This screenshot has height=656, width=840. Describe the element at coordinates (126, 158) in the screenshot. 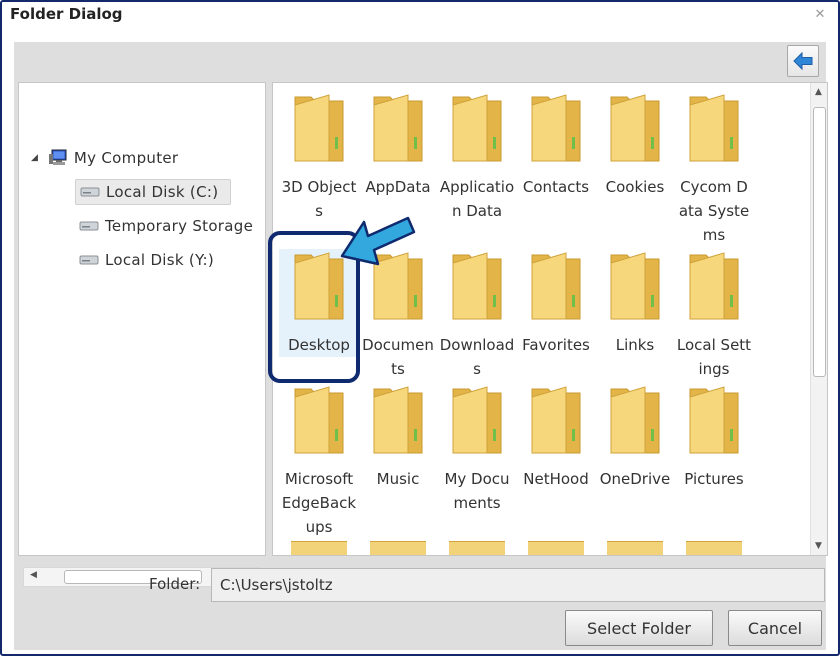

I see `tree-item-label: My Computer` at that location.